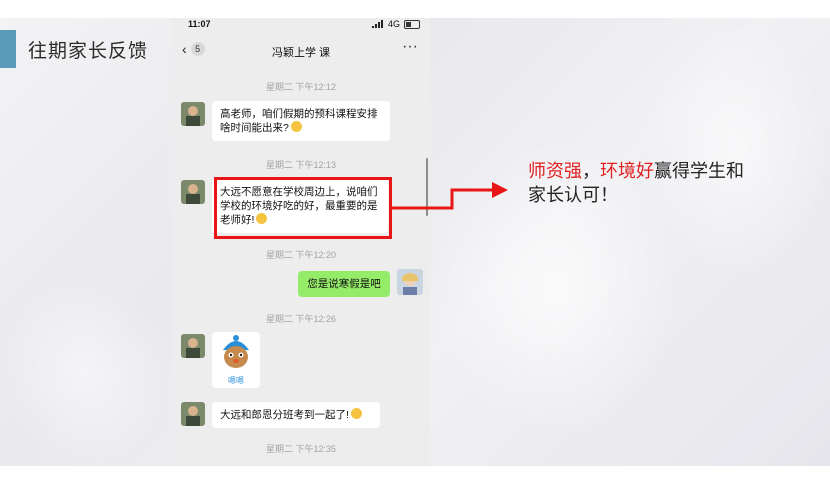 This screenshot has width=830, height=485. Describe the element at coordinates (699, 171) in the screenshot. I see `annotation-body: 赢得学生和` at that location.